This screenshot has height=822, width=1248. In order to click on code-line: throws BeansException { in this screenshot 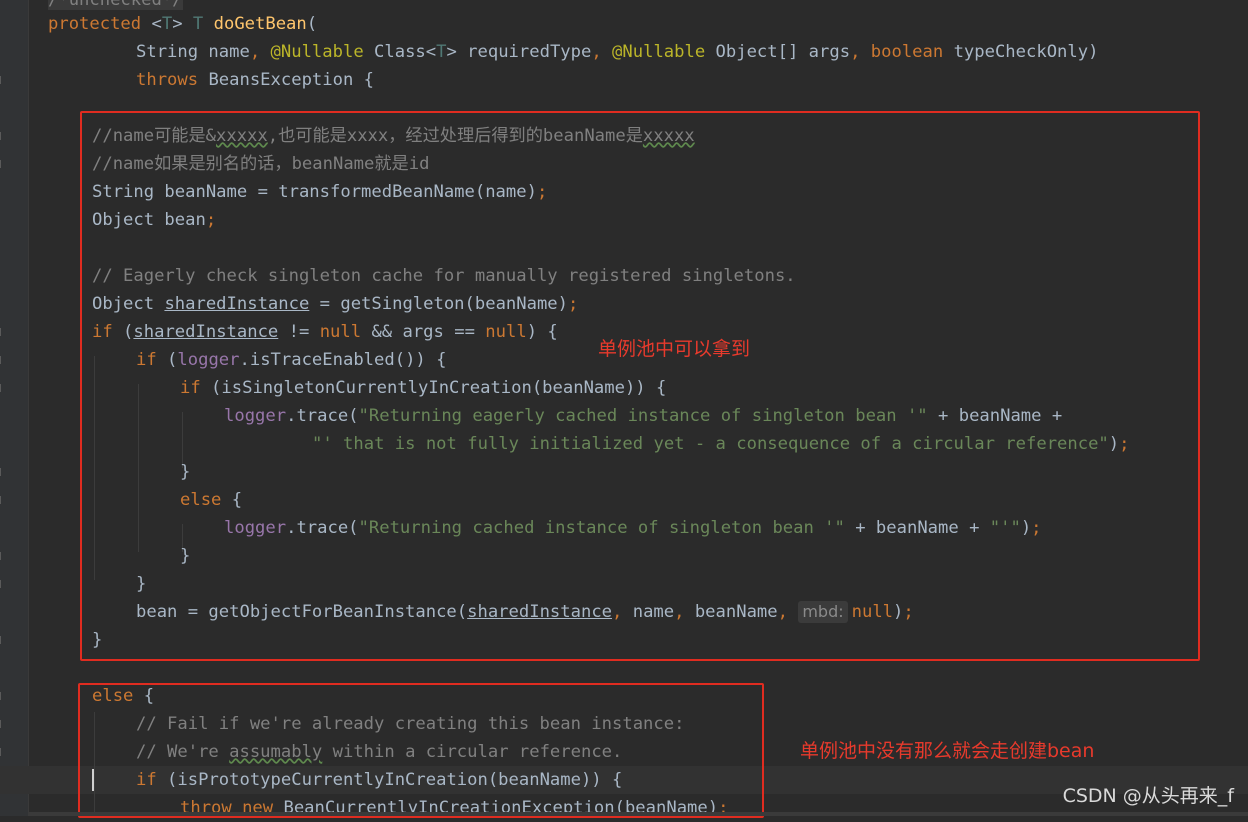, I will do `click(255, 80)`.